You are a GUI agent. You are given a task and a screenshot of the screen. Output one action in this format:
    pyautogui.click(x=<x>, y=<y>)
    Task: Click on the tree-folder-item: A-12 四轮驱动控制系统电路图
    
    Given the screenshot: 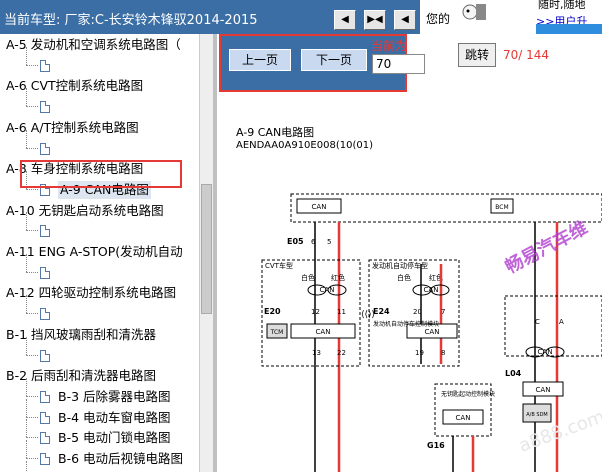 What is the action you would take?
    pyautogui.click(x=91, y=293)
    